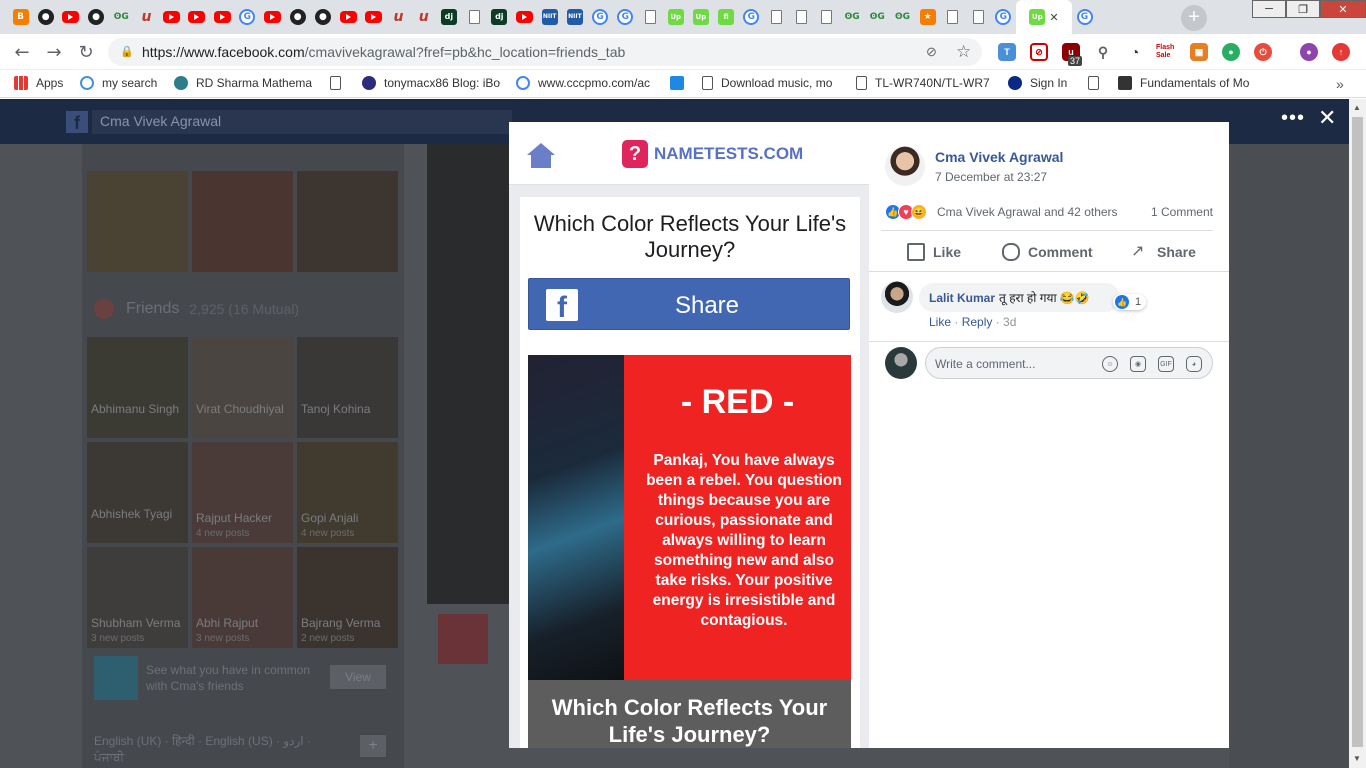 Image resolution: width=1366 pixels, height=768 pixels. What do you see at coordinates (244, 623) in the screenshot?
I see `friend-name: Abhi Rajput` at bounding box center [244, 623].